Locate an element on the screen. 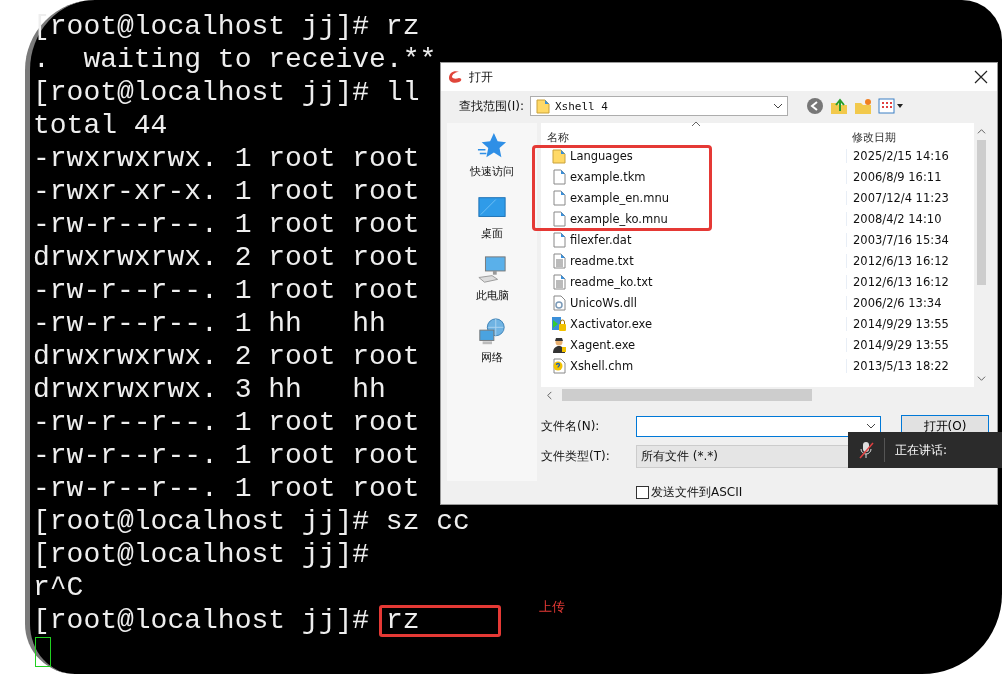  place-item: 快速访问 is located at coordinates (492, 171).